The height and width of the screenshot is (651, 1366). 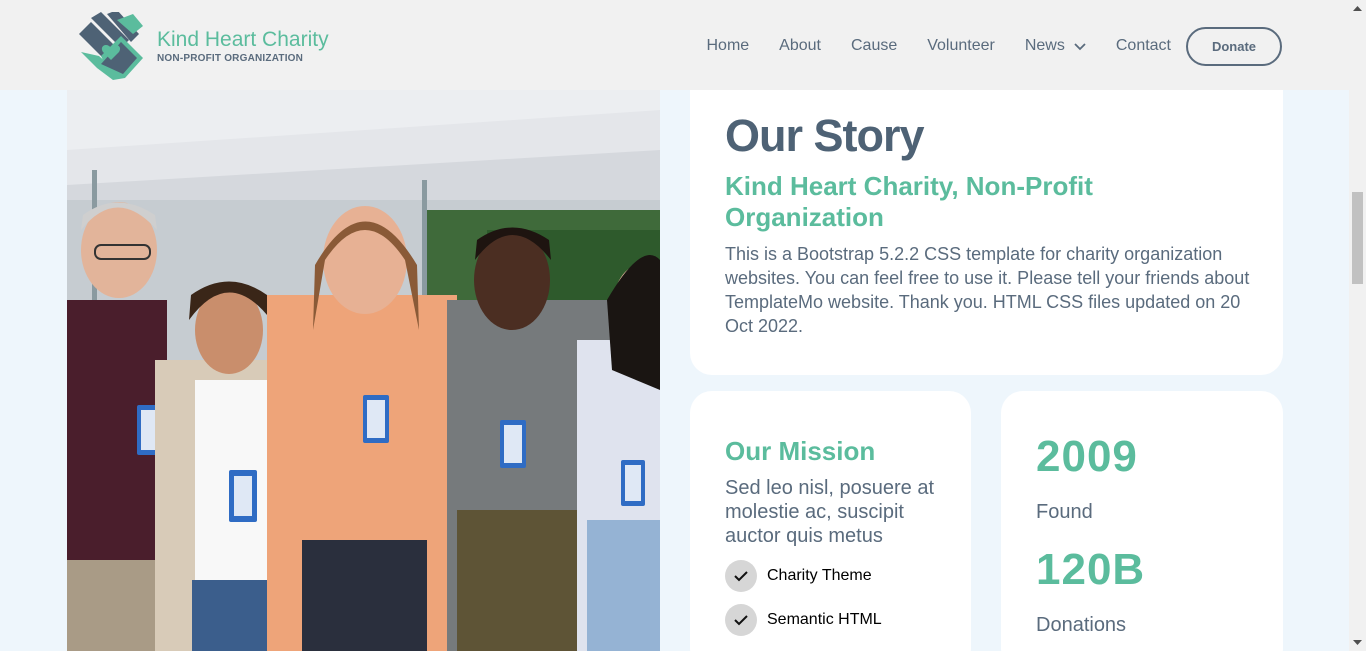 I want to click on nav-news-dropdown: News, so click(x=1055, y=46).